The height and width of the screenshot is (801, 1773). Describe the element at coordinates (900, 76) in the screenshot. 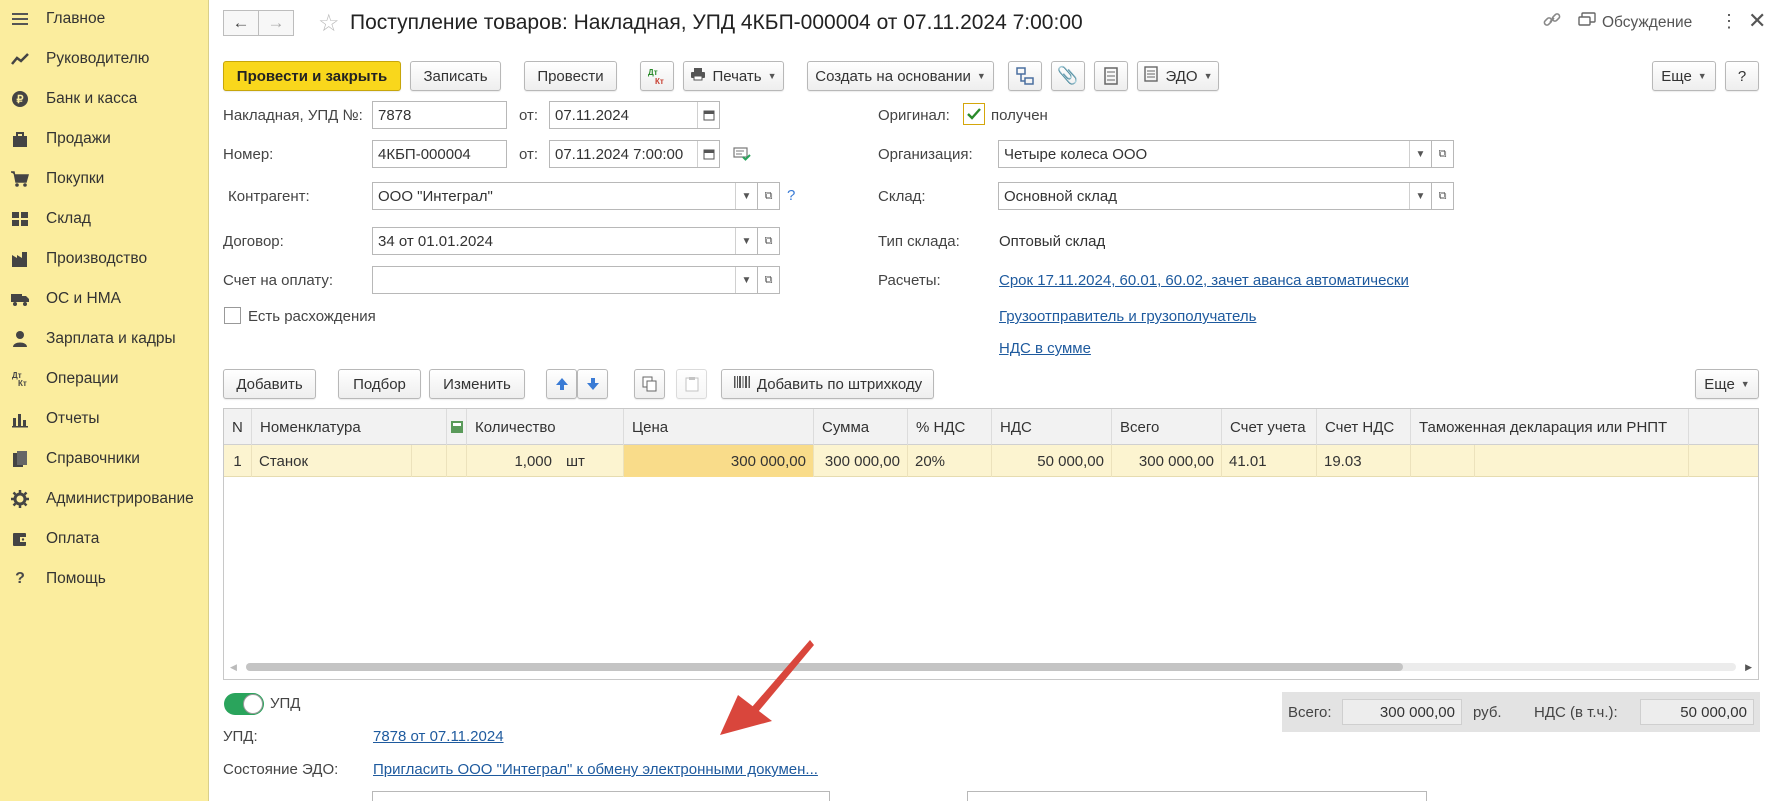

I see `create-based-on-button: Создать на основании ▼` at that location.